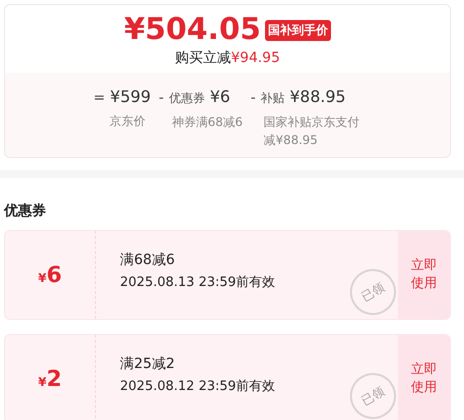 Image resolution: width=464 pixels, height=420 pixels. I want to click on price-badge: 国补到手价, so click(297, 30).